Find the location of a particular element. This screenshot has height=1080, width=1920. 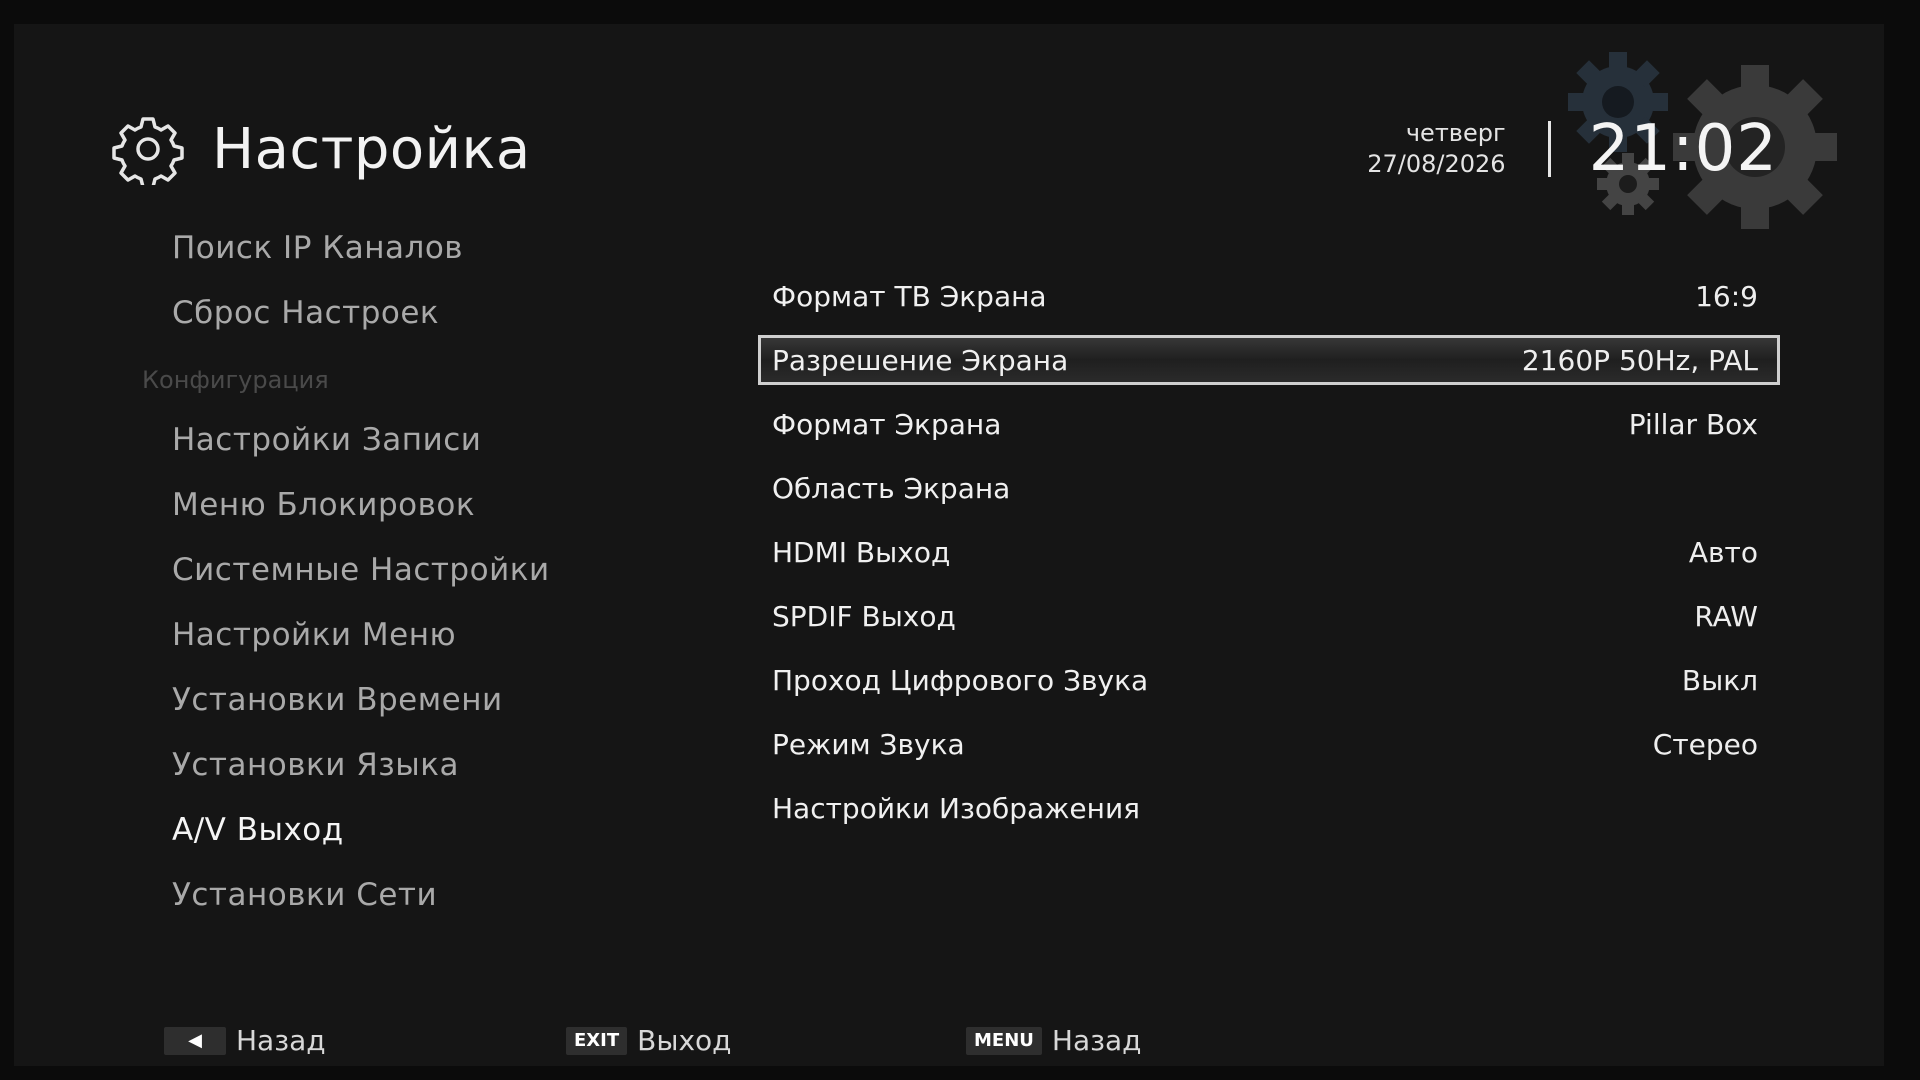

footer-hints: ◀ Назад EXIT Выход MENU Назад is located at coordinates (764, 1042).